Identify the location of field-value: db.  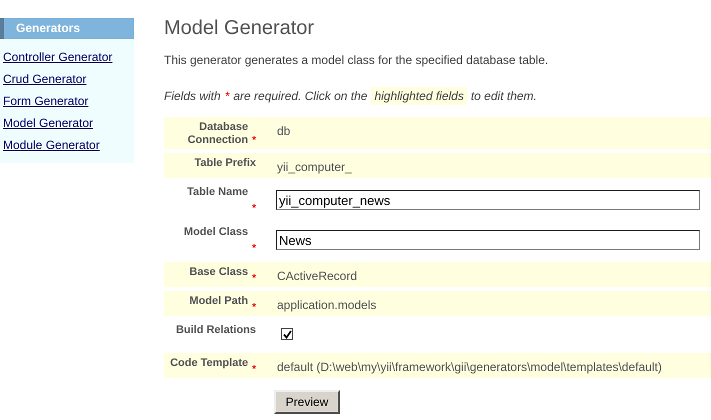
(283, 131).